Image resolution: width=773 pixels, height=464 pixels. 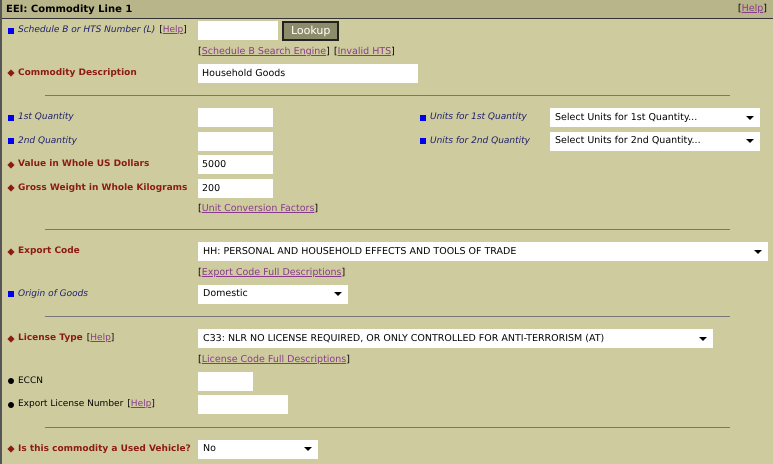 What do you see at coordinates (103, 188) in the screenshot?
I see `field-label: Gross Weight in Whole Kilograms` at bounding box center [103, 188].